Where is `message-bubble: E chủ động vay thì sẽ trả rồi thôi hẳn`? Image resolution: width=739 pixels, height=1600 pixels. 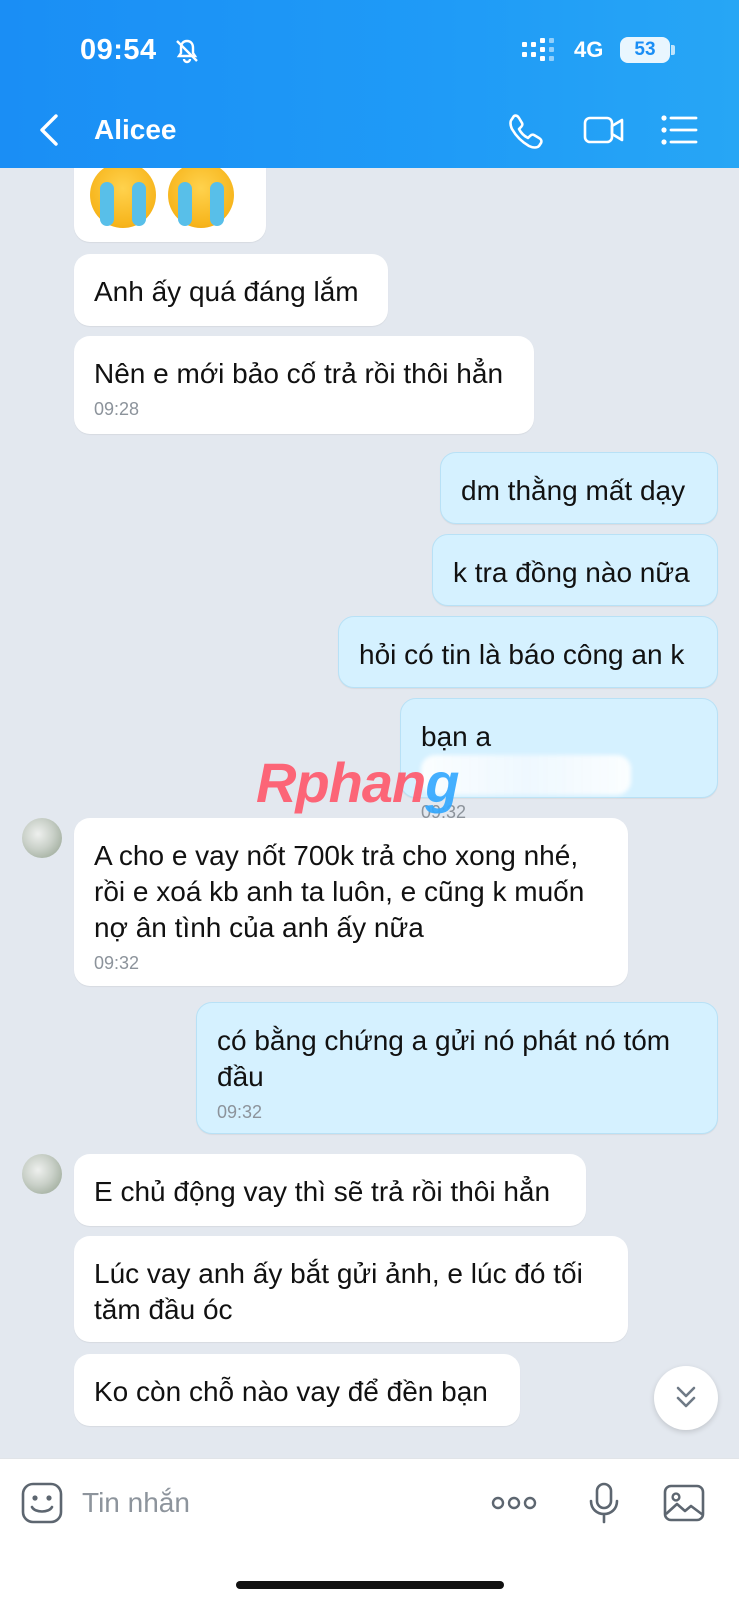 message-bubble: E chủ động vay thì sẽ trả rồi thôi hẳn is located at coordinates (330, 1190).